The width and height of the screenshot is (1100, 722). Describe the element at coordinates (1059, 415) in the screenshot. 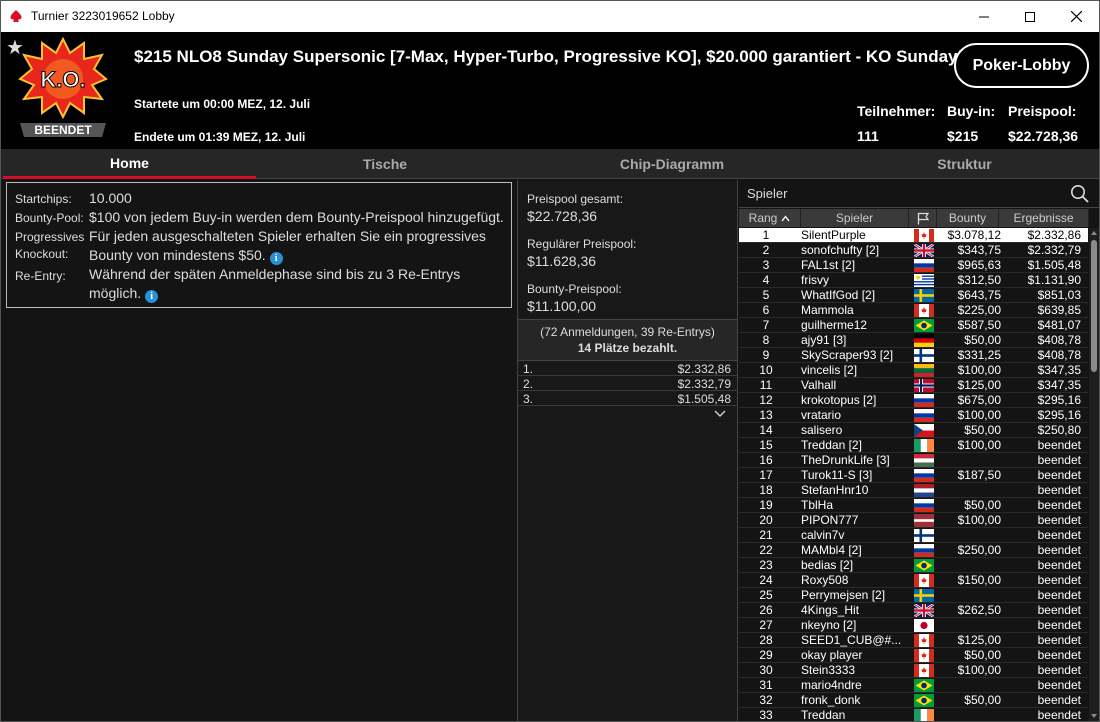

I see `player-result: $295,16` at that location.